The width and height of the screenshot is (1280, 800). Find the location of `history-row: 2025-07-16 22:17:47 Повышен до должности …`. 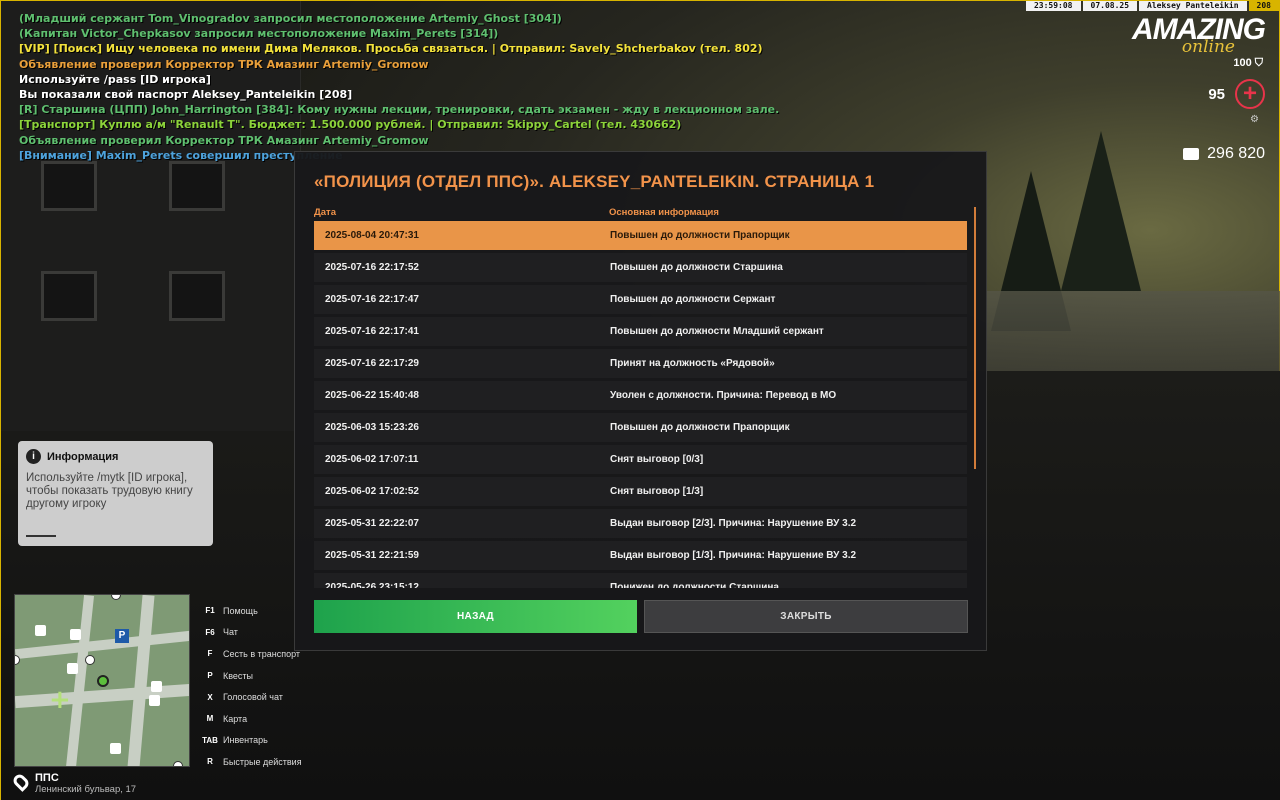

history-row: 2025-07-16 22:17:47 Повышен до должности … is located at coordinates (640, 299).